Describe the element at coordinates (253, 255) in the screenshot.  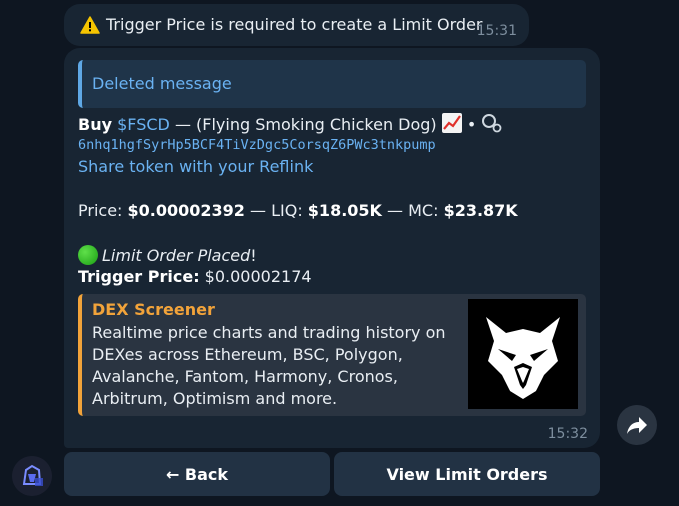
I see `status-suffix: !` at that location.